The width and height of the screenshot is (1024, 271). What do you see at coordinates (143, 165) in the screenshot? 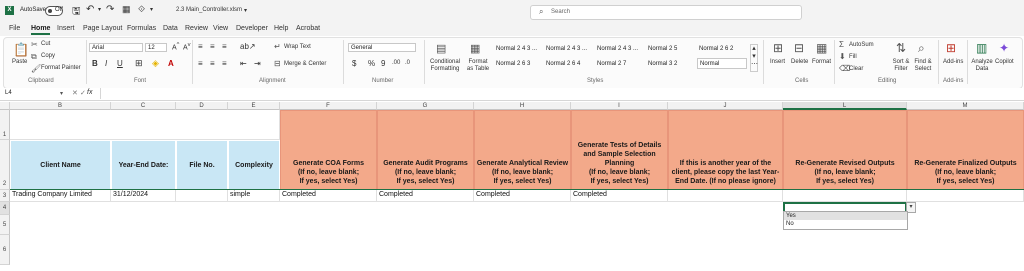
I see `header-year-end: Year-End Date:` at bounding box center [143, 165].